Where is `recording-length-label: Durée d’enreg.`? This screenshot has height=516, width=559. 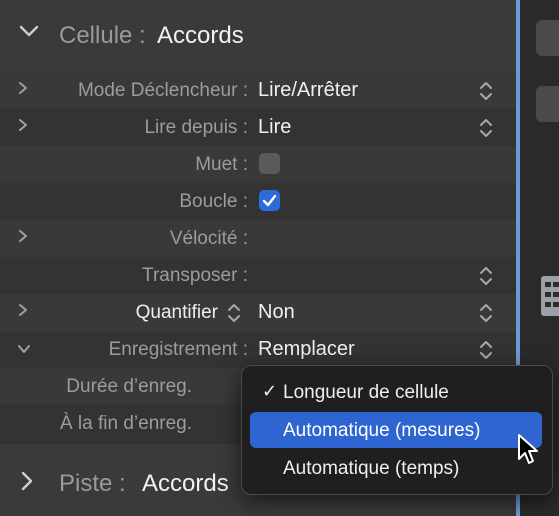
recording-length-label: Durée d’enreg. is located at coordinates (129, 386).